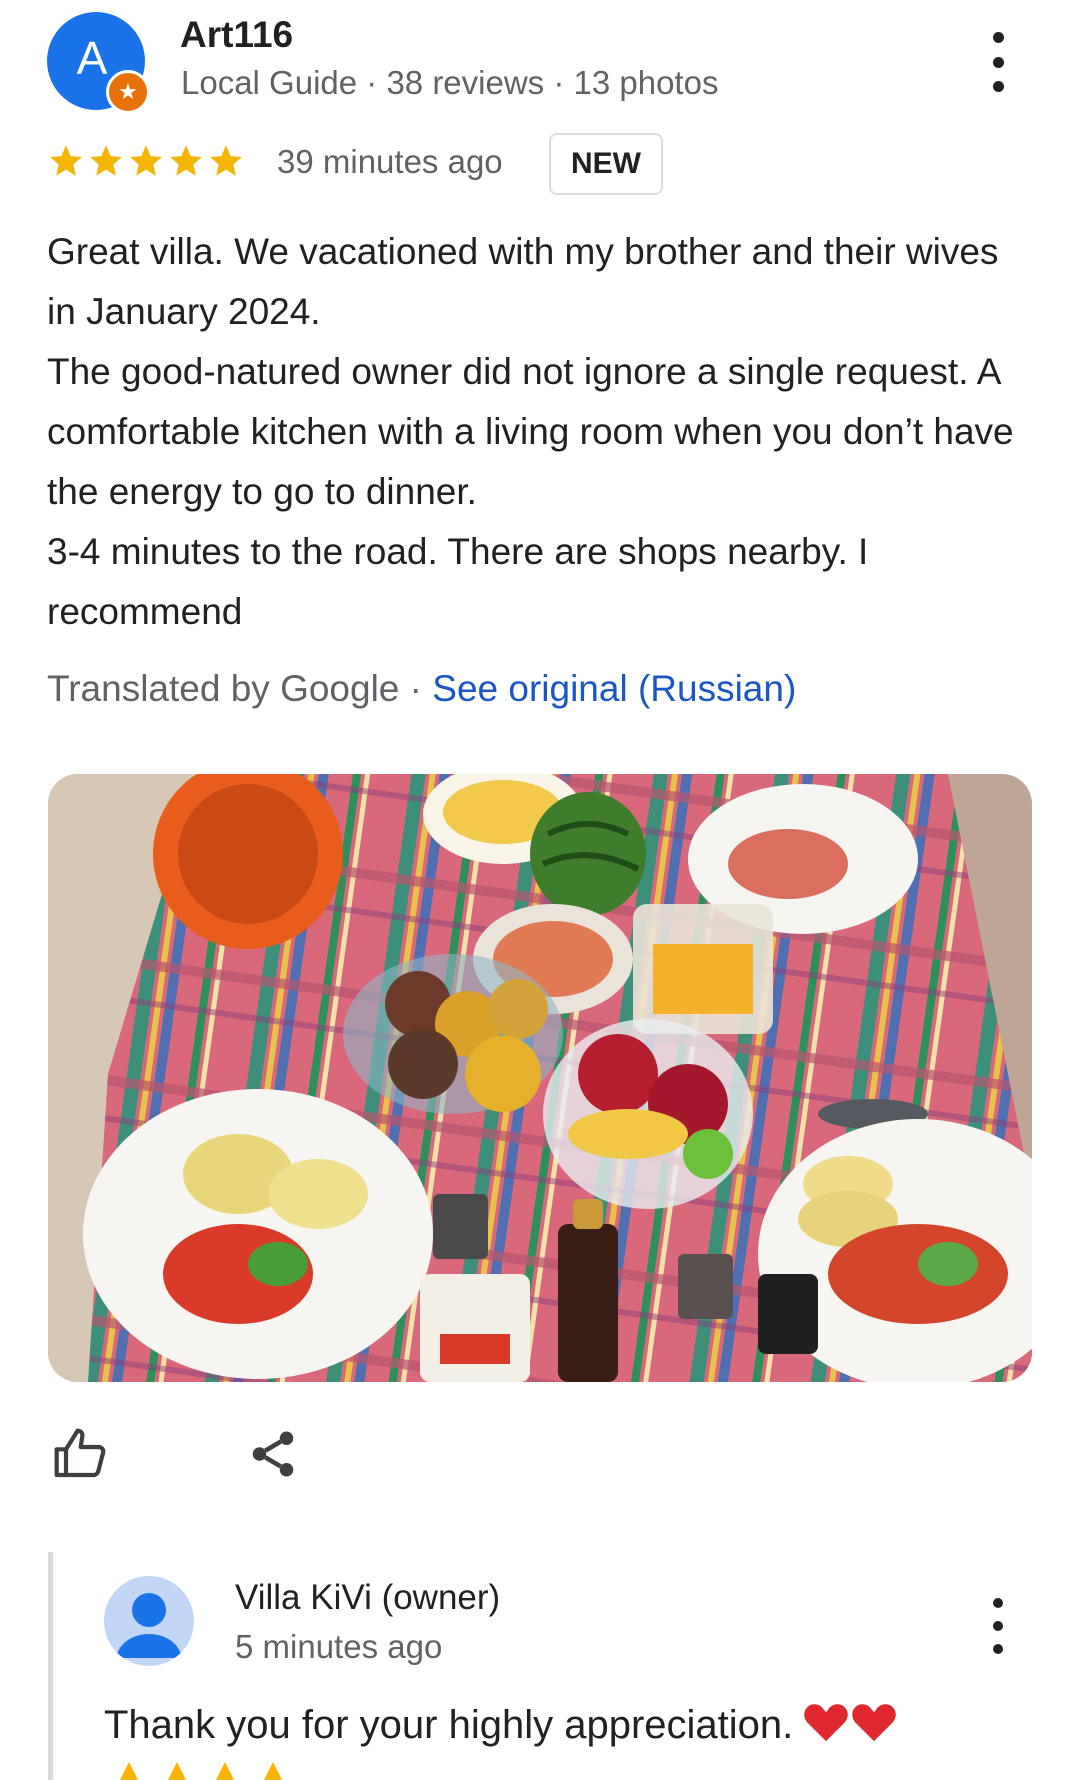 The width and height of the screenshot is (1080, 1780). What do you see at coordinates (368, 1597) in the screenshot?
I see `owner-name: Villa KiVi (owner)` at bounding box center [368, 1597].